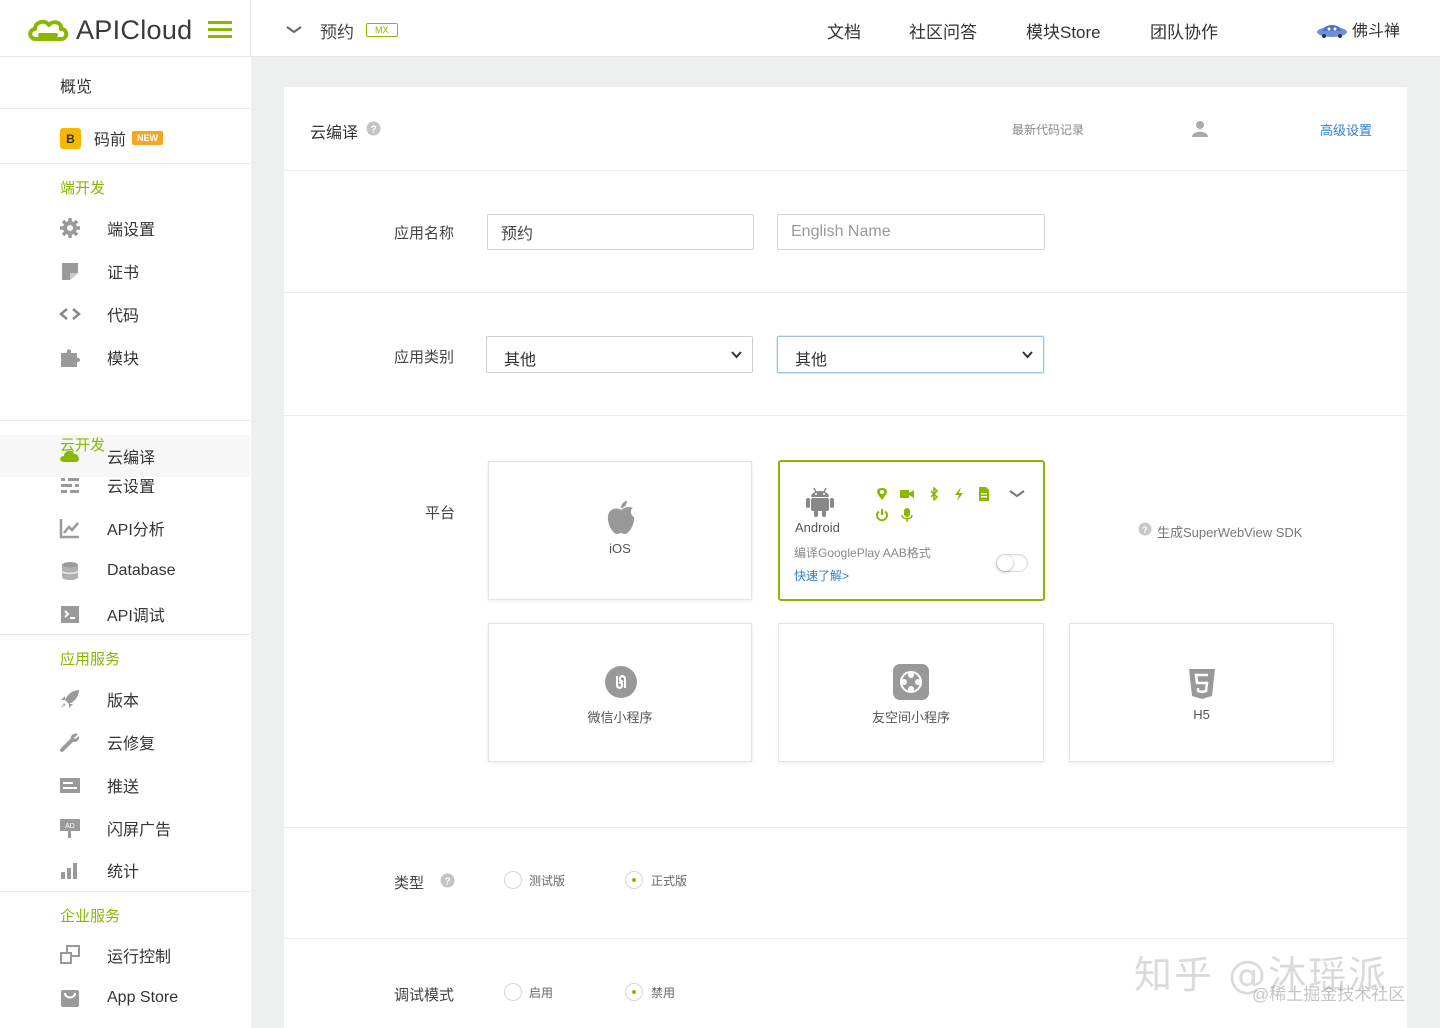 This screenshot has height=1028, width=1440. I want to click on section-title-client-dev: 端开发, so click(83, 188).